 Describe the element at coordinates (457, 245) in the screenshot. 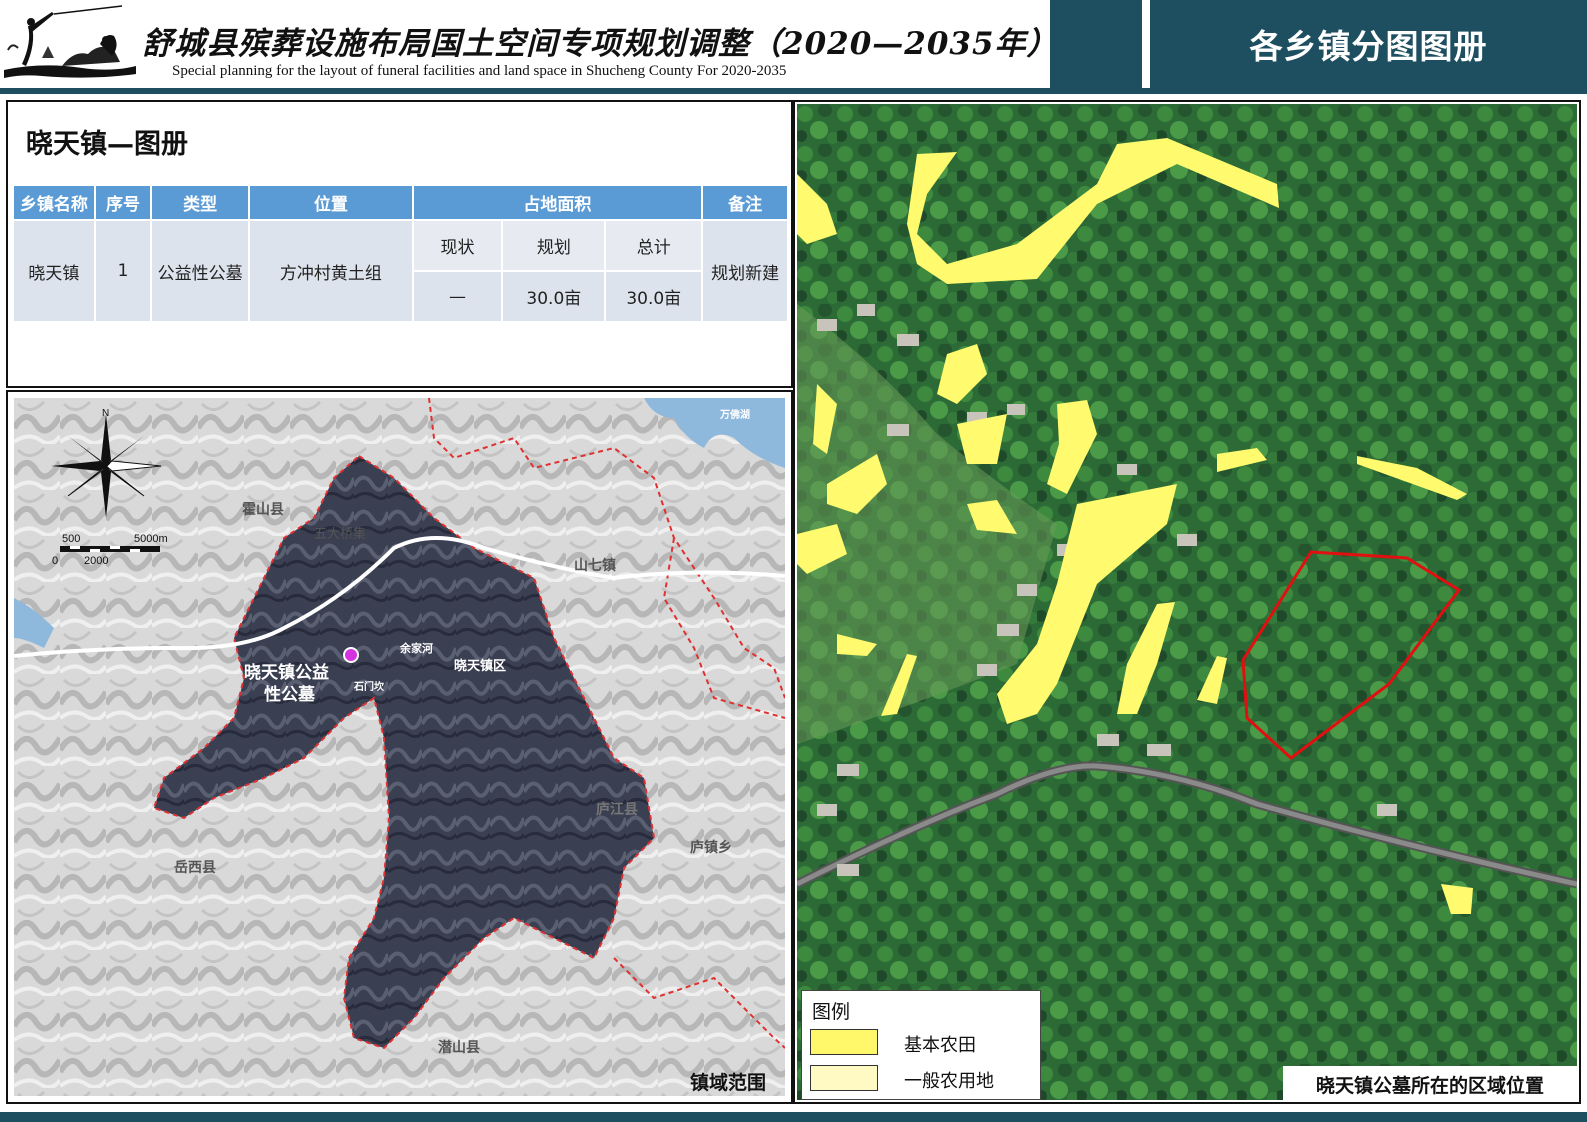

I see `subheader-current: 现状` at that location.